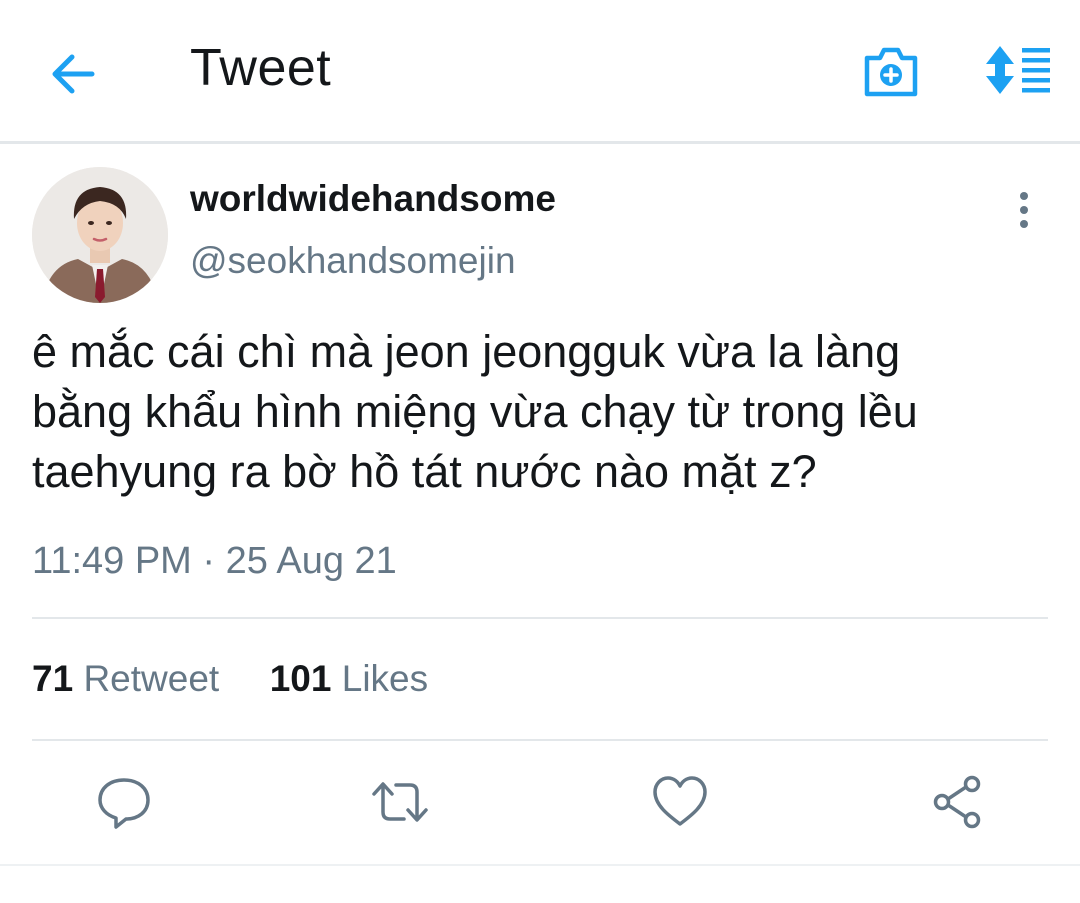 Image resolution: width=1080 pixels, height=903 pixels. I want to click on retweet-label: Retweet, so click(151, 678).